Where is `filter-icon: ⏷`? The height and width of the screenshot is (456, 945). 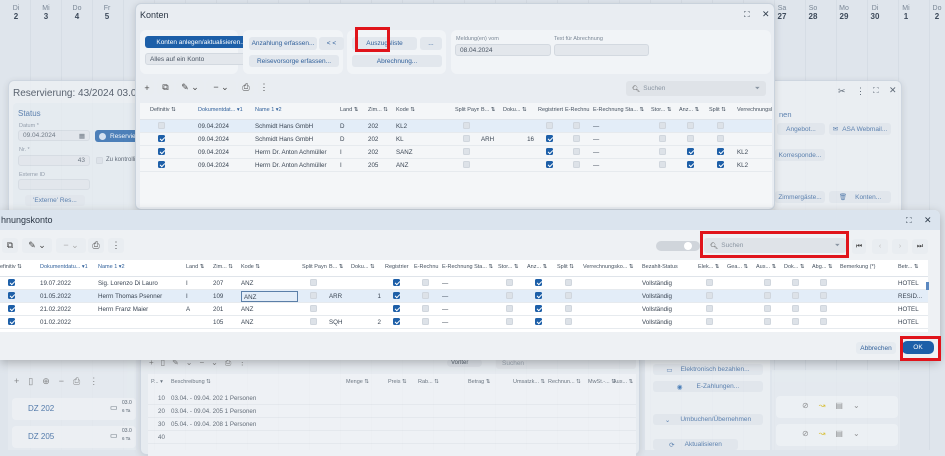 filter-icon: ⏷ is located at coordinates (837, 246).